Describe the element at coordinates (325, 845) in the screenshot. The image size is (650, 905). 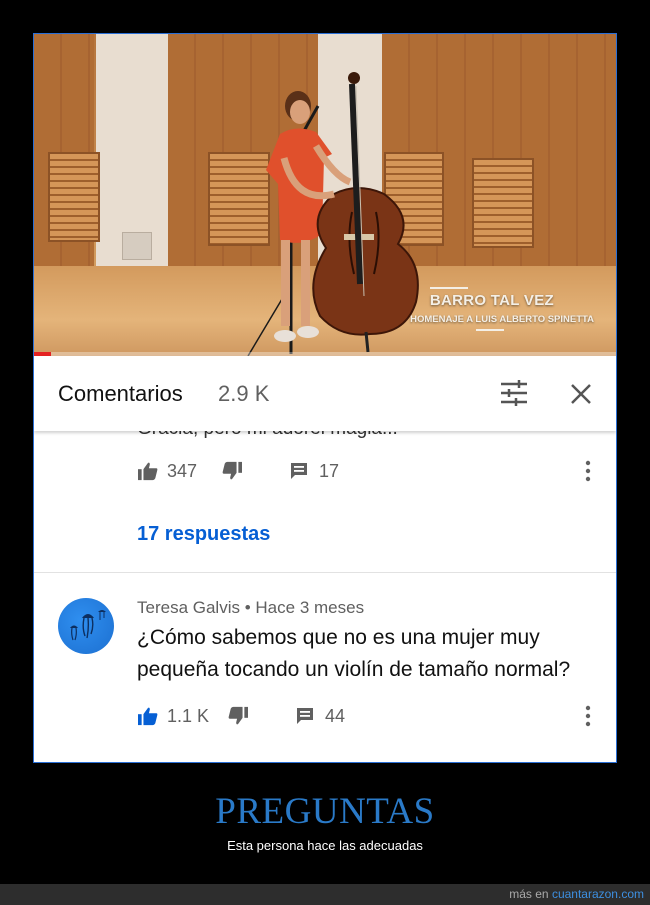
I see `post-subline: Esta persona hace las adecuadas` at that location.